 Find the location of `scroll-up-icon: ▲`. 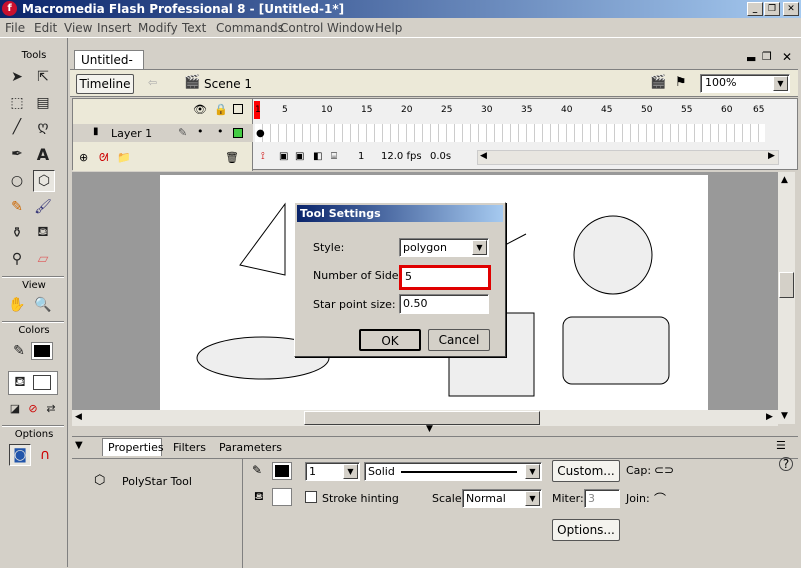

scroll-up-icon: ▲ is located at coordinates (784, 180).